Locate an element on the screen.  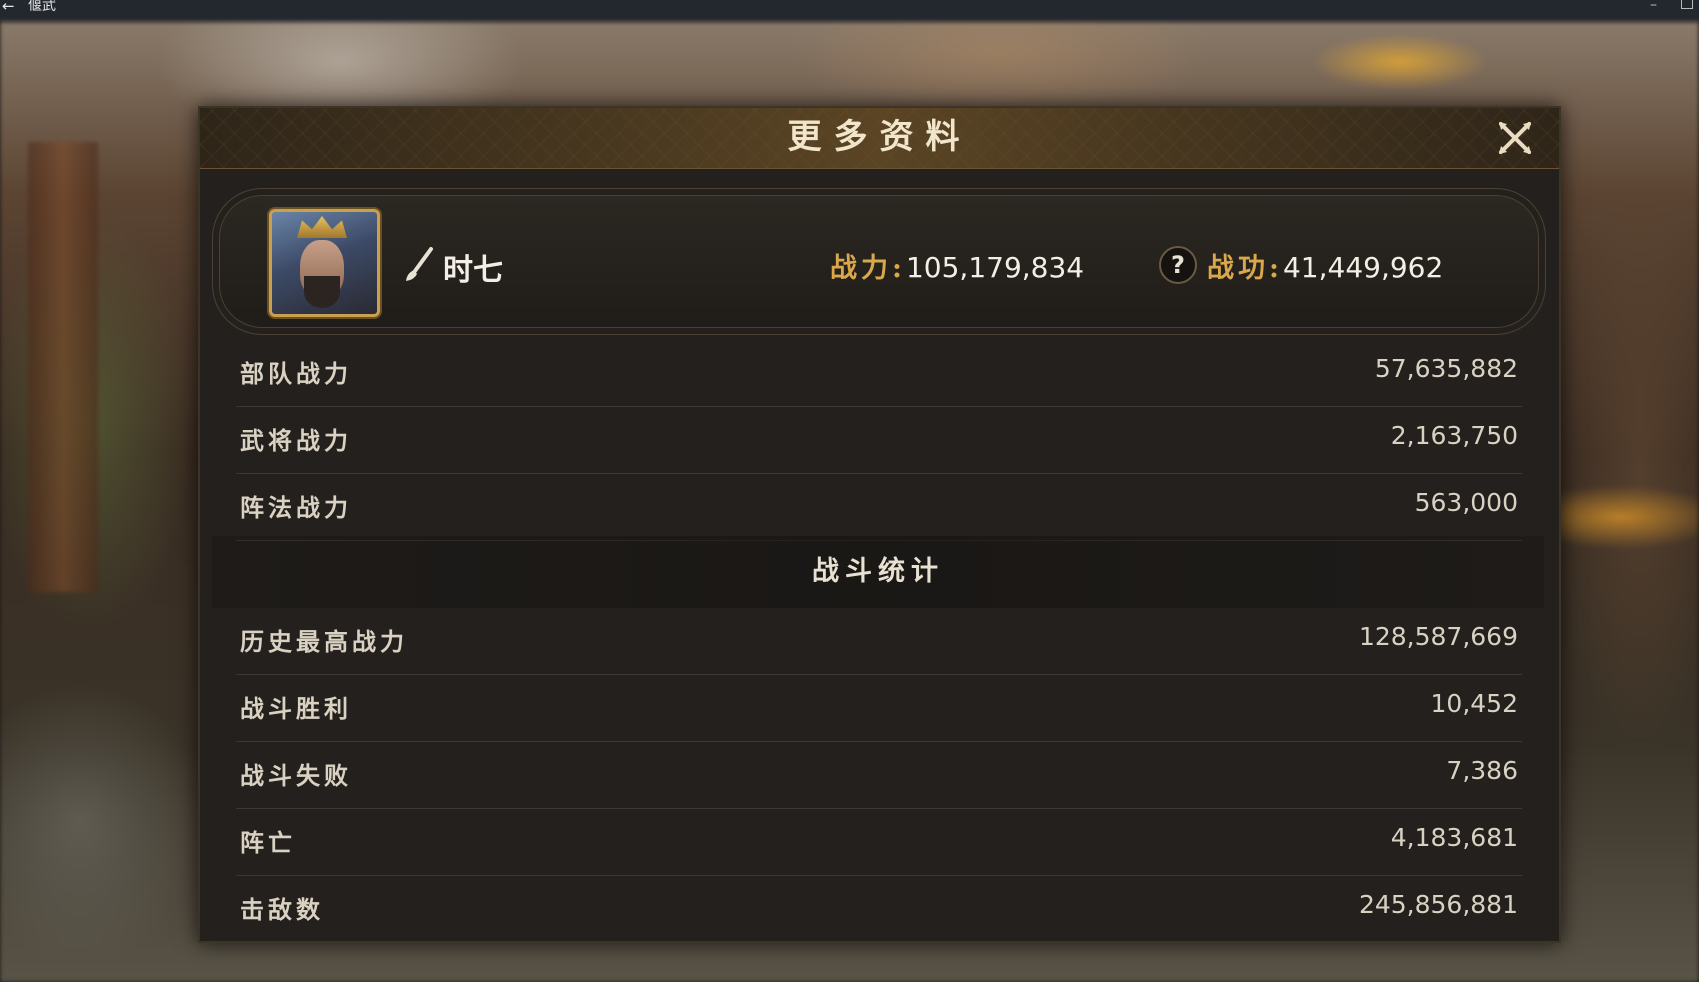
maximize-icon is located at coordinates (1687, 4).